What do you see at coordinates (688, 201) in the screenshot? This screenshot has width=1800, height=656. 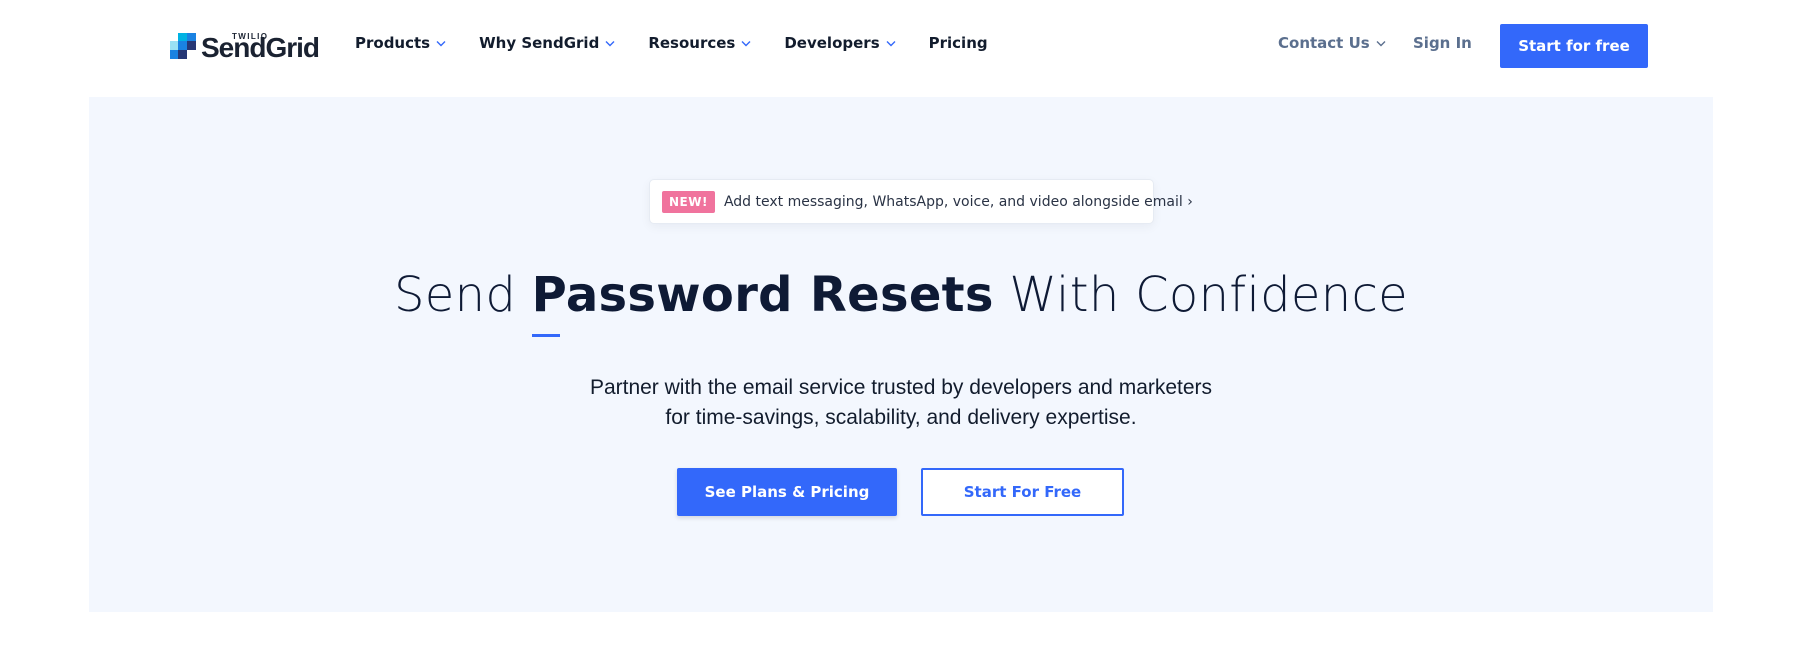 I see `new-badge: NEW!` at bounding box center [688, 201].